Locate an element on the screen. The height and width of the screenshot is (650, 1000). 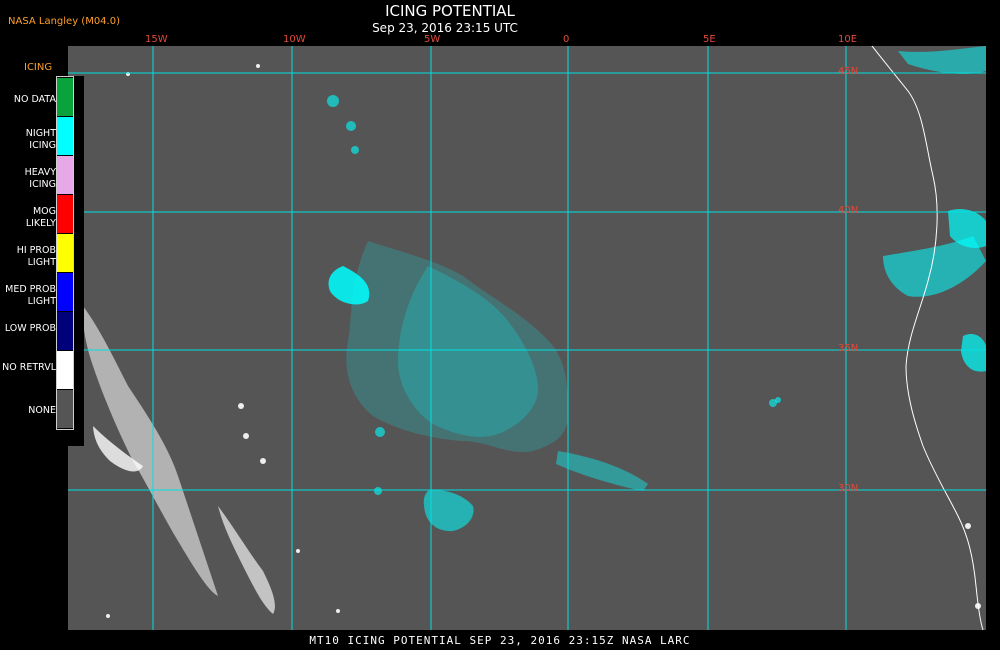
swatch-none is located at coordinates (65, 409).